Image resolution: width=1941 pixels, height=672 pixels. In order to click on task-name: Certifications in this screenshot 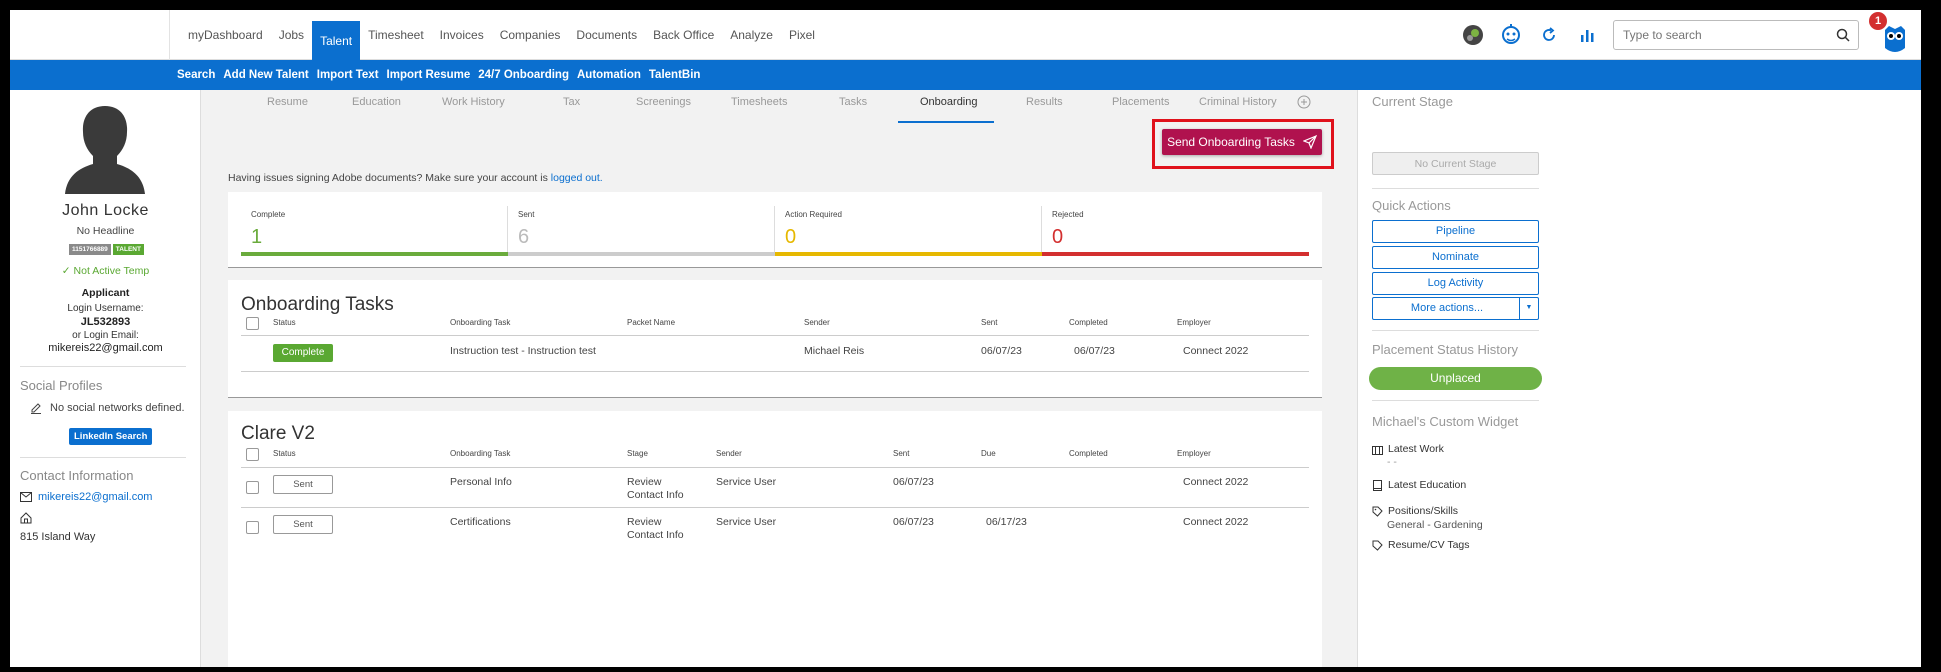, I will do `click(480, 522)`.